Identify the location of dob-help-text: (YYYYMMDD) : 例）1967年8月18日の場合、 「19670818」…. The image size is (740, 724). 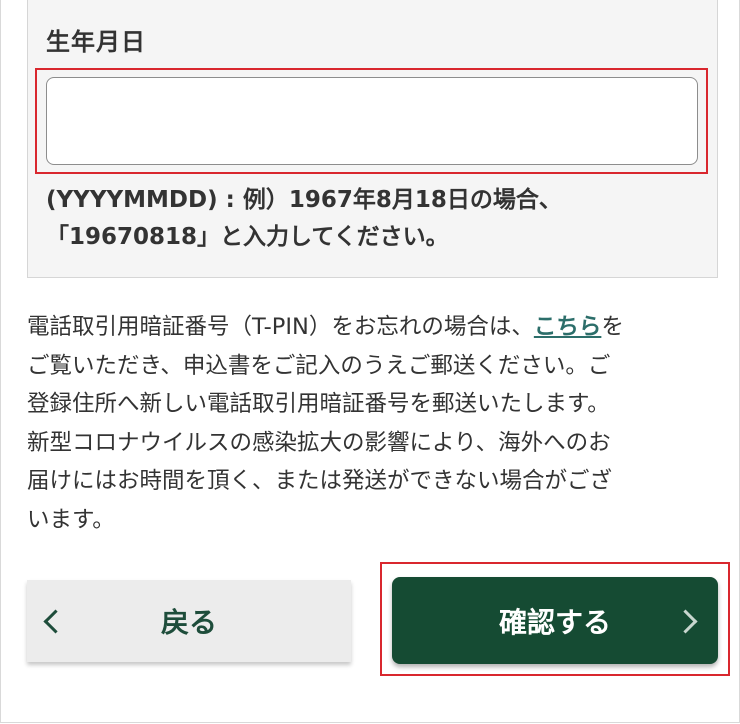
(376, 219).